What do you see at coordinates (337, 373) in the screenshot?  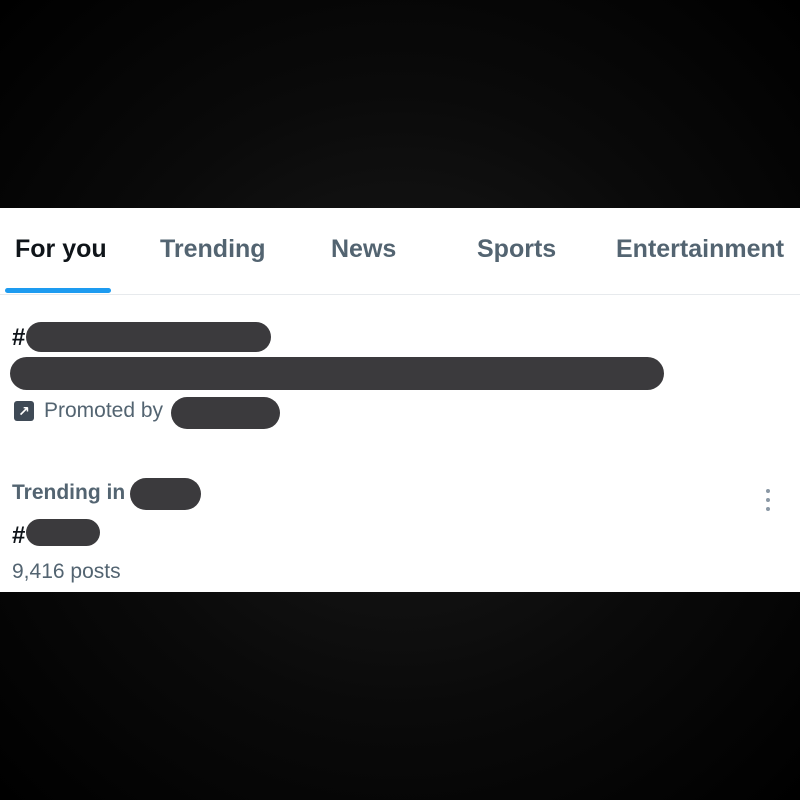 I see `redacted-promoted-description` at bounding box center [337, 373].